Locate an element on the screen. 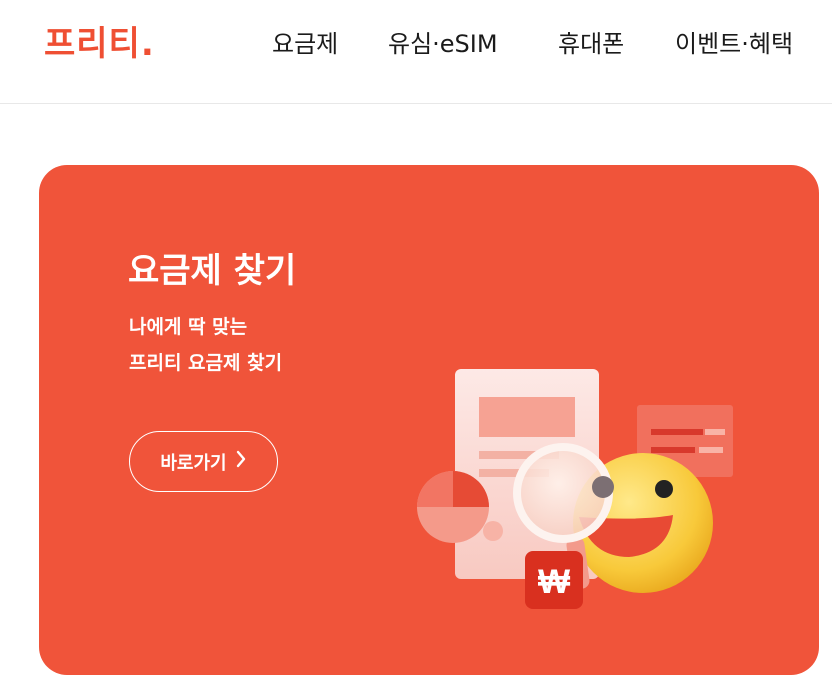 The image size is (832, 688). nav-item-events-benefits: 이벤트·혜택 is located at coordinates (734, 44).